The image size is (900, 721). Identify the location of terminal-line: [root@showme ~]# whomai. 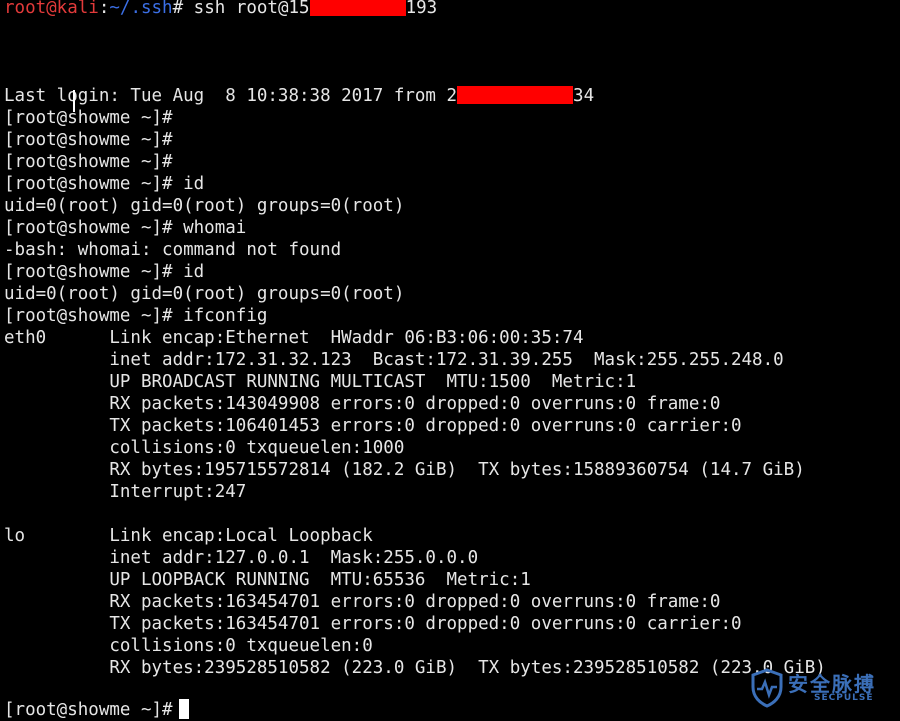
(125, 228).